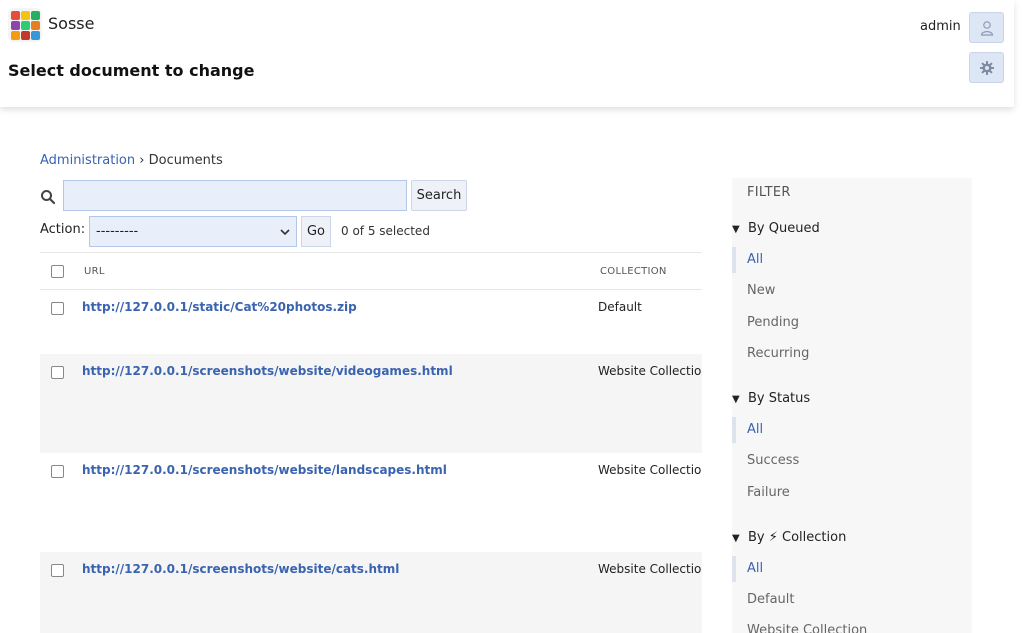  What do you see at coordinates (439, 195) in the screenshot?
I see `search-button: Search` at bounding box center [439, 195].